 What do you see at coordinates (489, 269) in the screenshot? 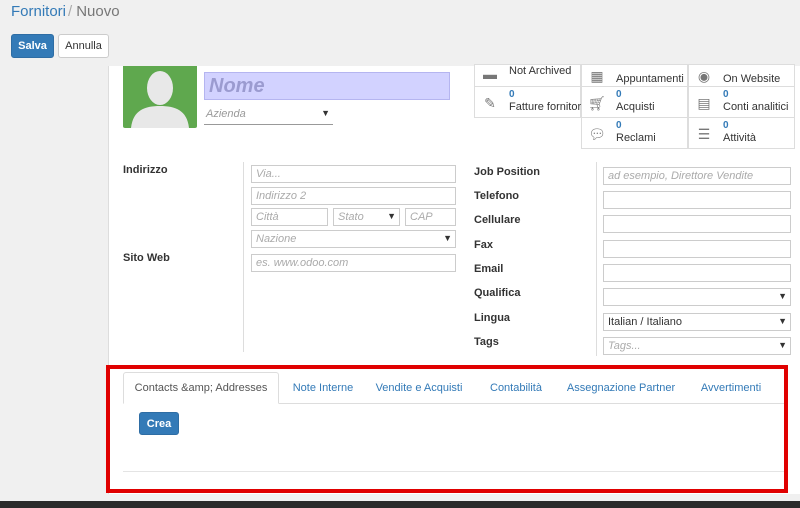
I see `email-label: Email` at bounding box center [489, 269].